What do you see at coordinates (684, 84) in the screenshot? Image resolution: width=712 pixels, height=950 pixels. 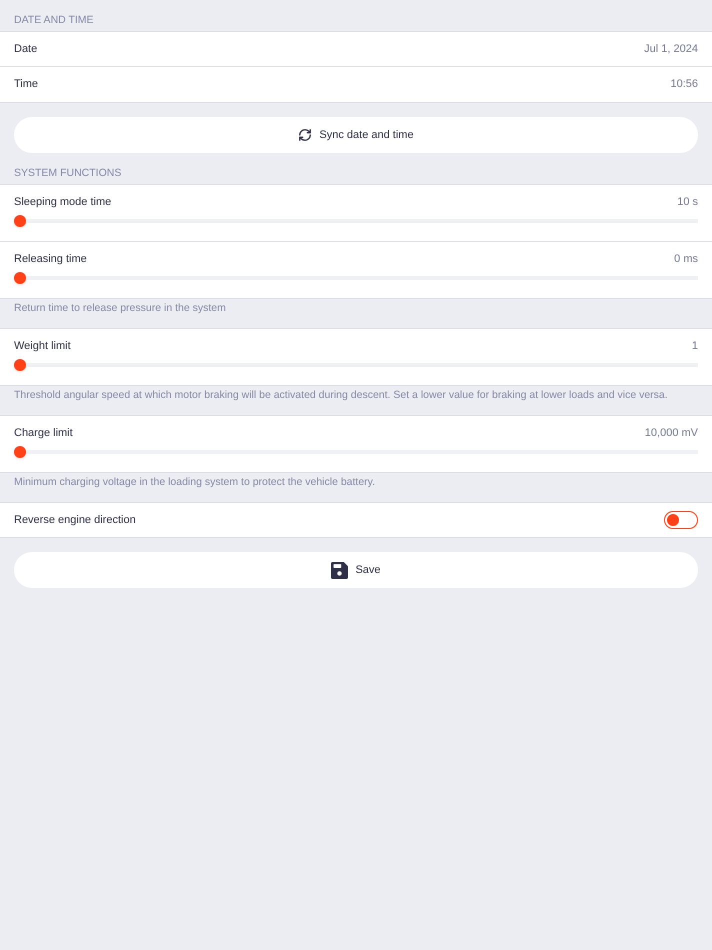 I see `setting-value: 10:56` at bounding box center [684, 84].